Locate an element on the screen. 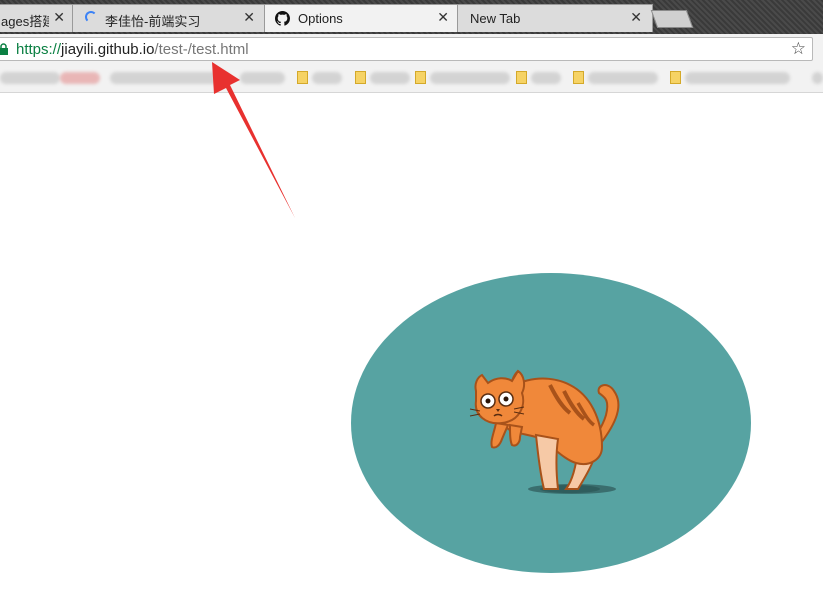  github-icon is located at coordinates (282, 18).